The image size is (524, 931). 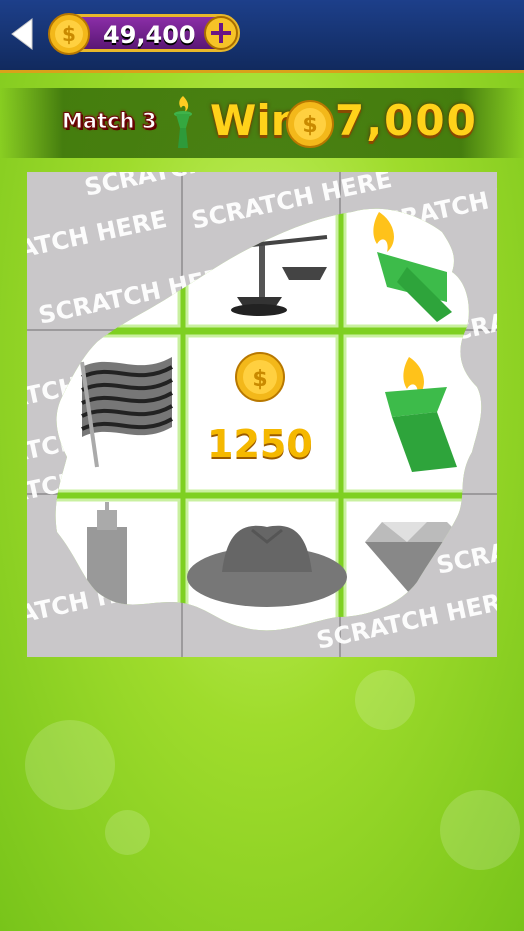 I want to click on coin-balance-pill: $ 49,400, so click(x=144, y=34).